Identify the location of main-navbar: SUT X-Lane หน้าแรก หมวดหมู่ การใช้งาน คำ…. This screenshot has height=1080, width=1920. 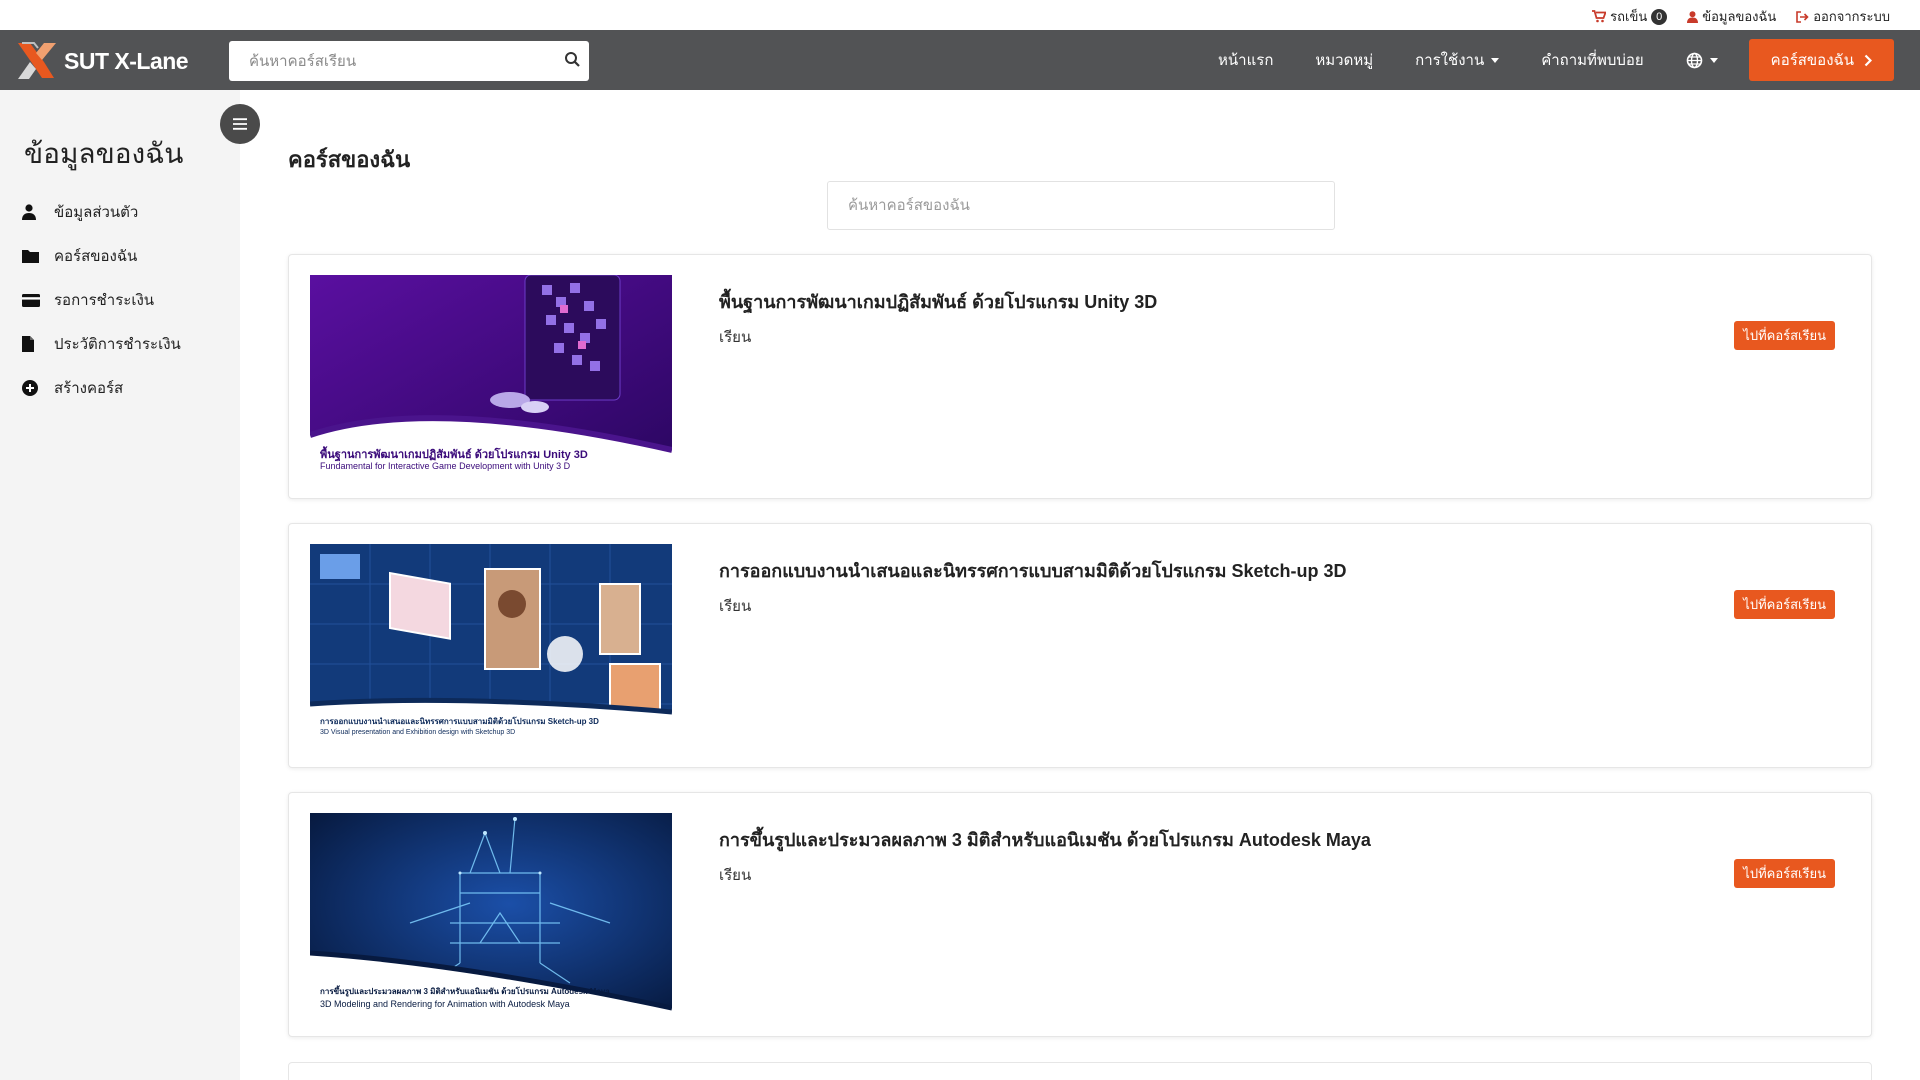
(960, 60).